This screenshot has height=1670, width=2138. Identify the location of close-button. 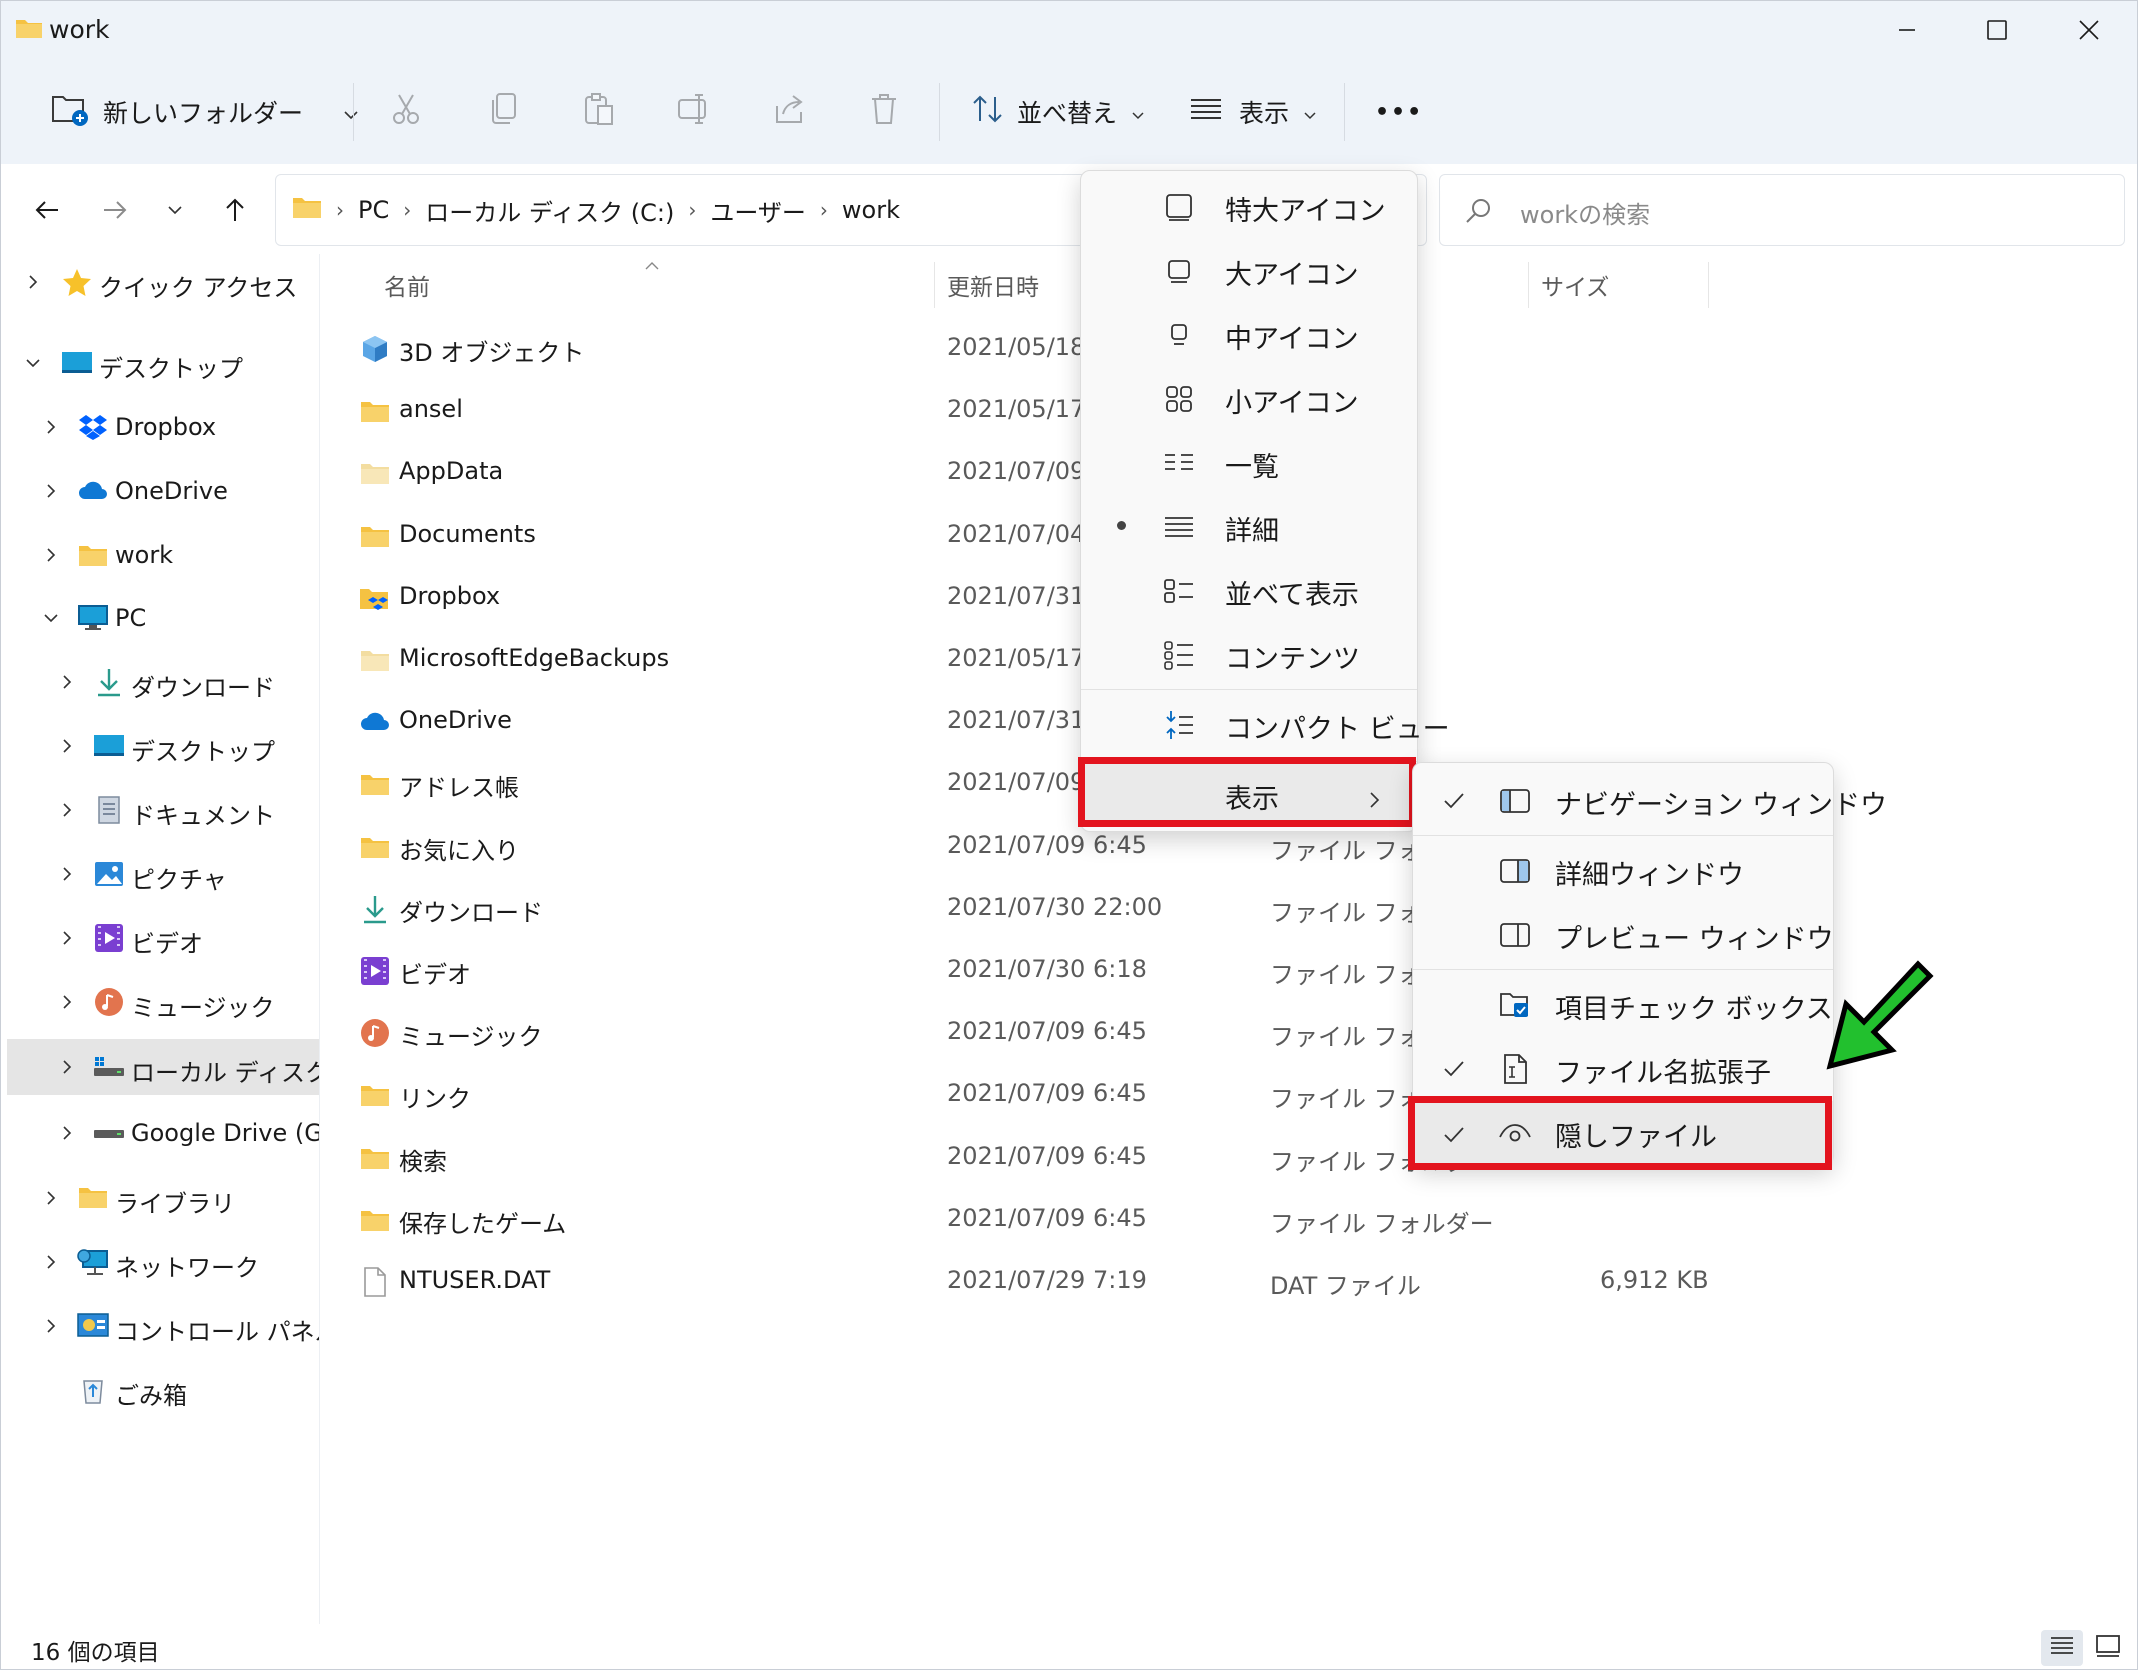
(2089, 30).